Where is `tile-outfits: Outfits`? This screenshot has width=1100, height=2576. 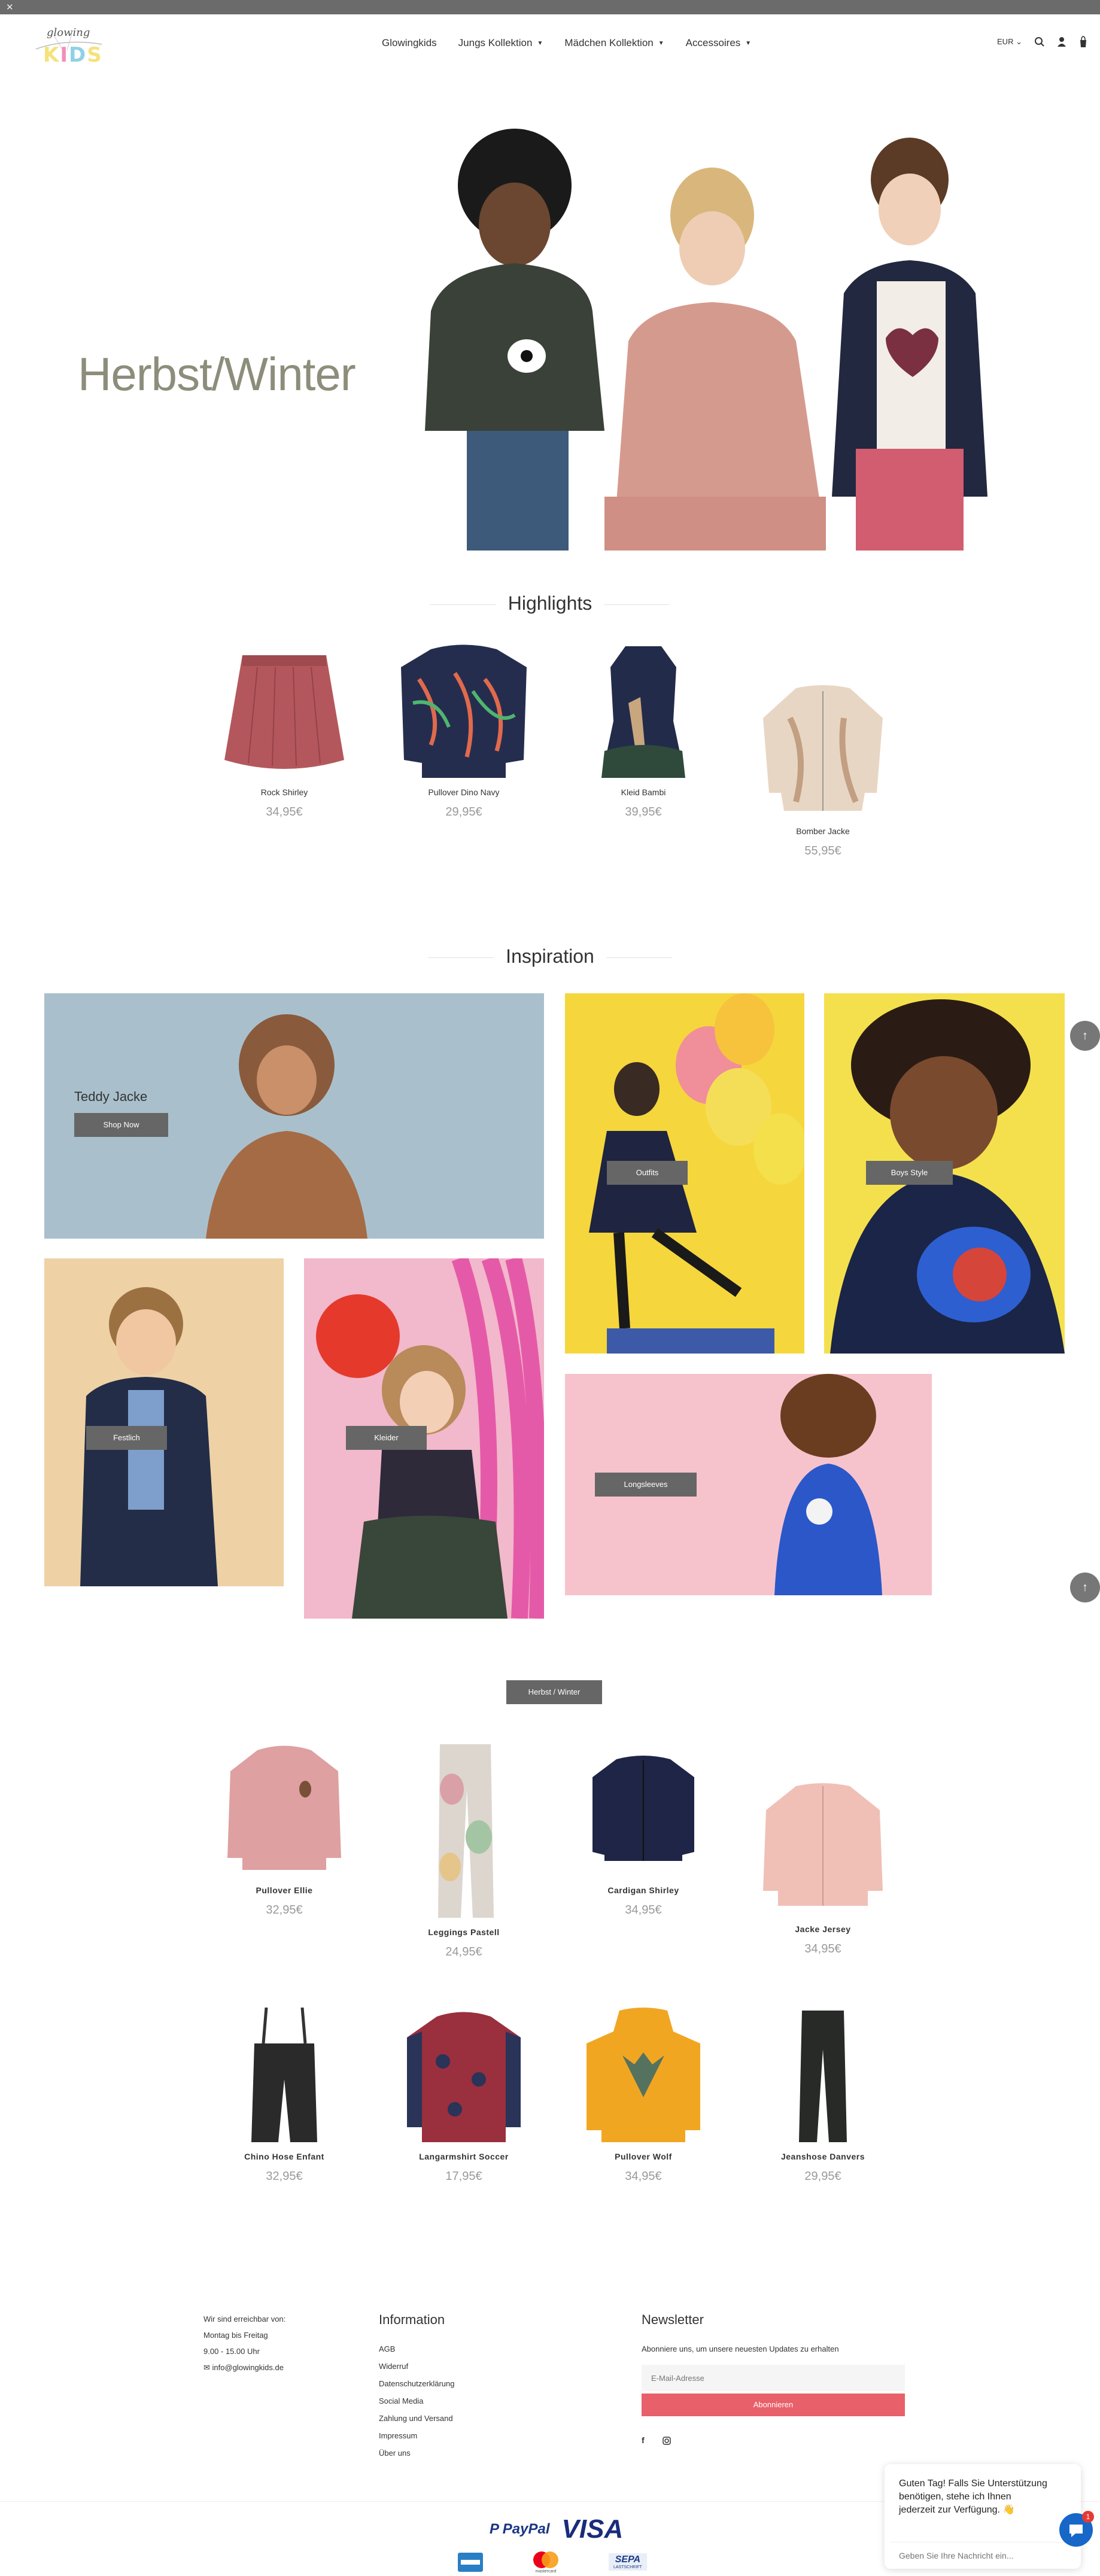
tile-outfits: Outfits is located at coordinates (684, 1173).